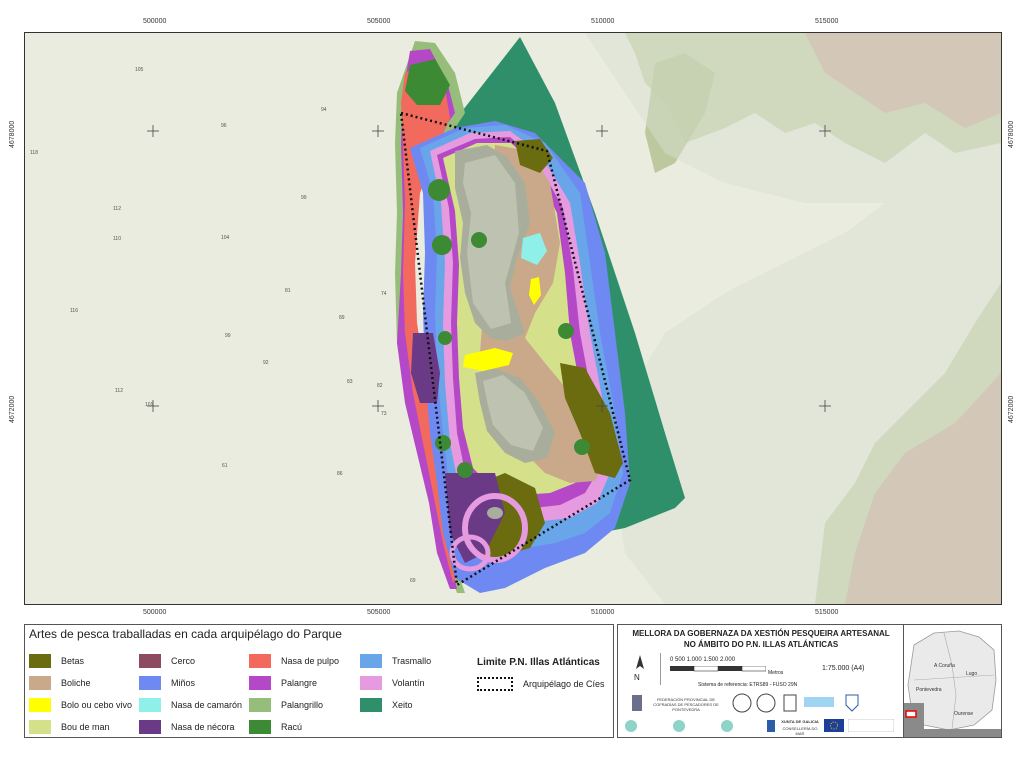  What do you see at coordinates (183, 661) in the screenshot?
I see `legend-label: Cerco` at bounding box center [183, 661].